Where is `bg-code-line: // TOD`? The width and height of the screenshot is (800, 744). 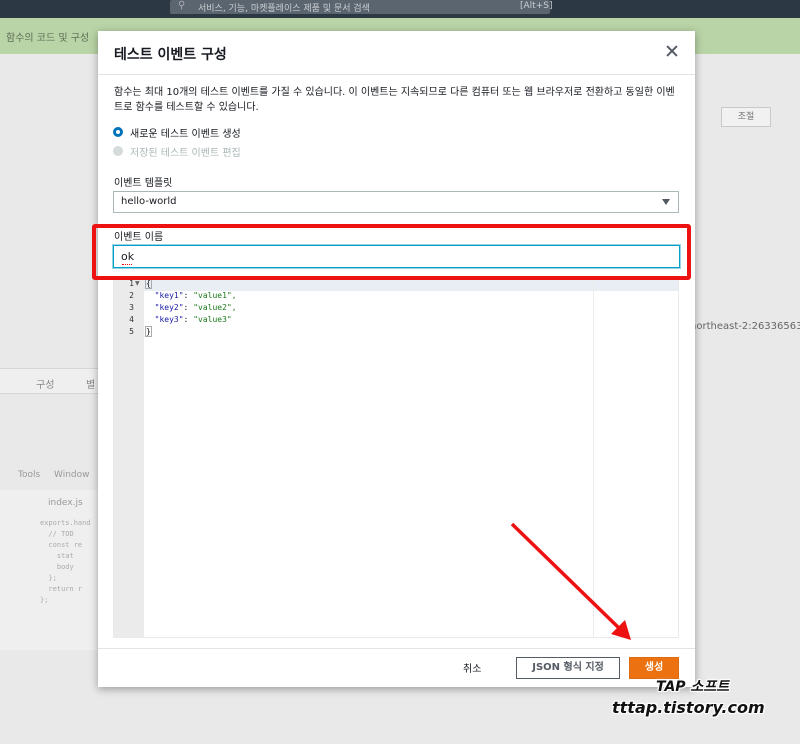
bg-code-line: // TOD is located at coordinates (57, 534).